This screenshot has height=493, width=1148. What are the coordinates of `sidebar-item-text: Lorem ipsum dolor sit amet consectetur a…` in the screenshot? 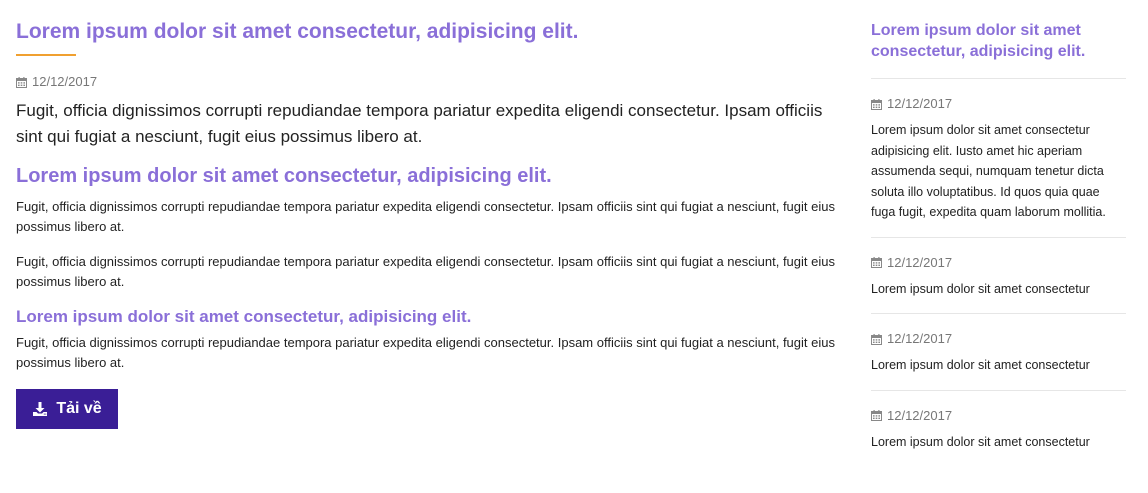 It's located at (988, 171).